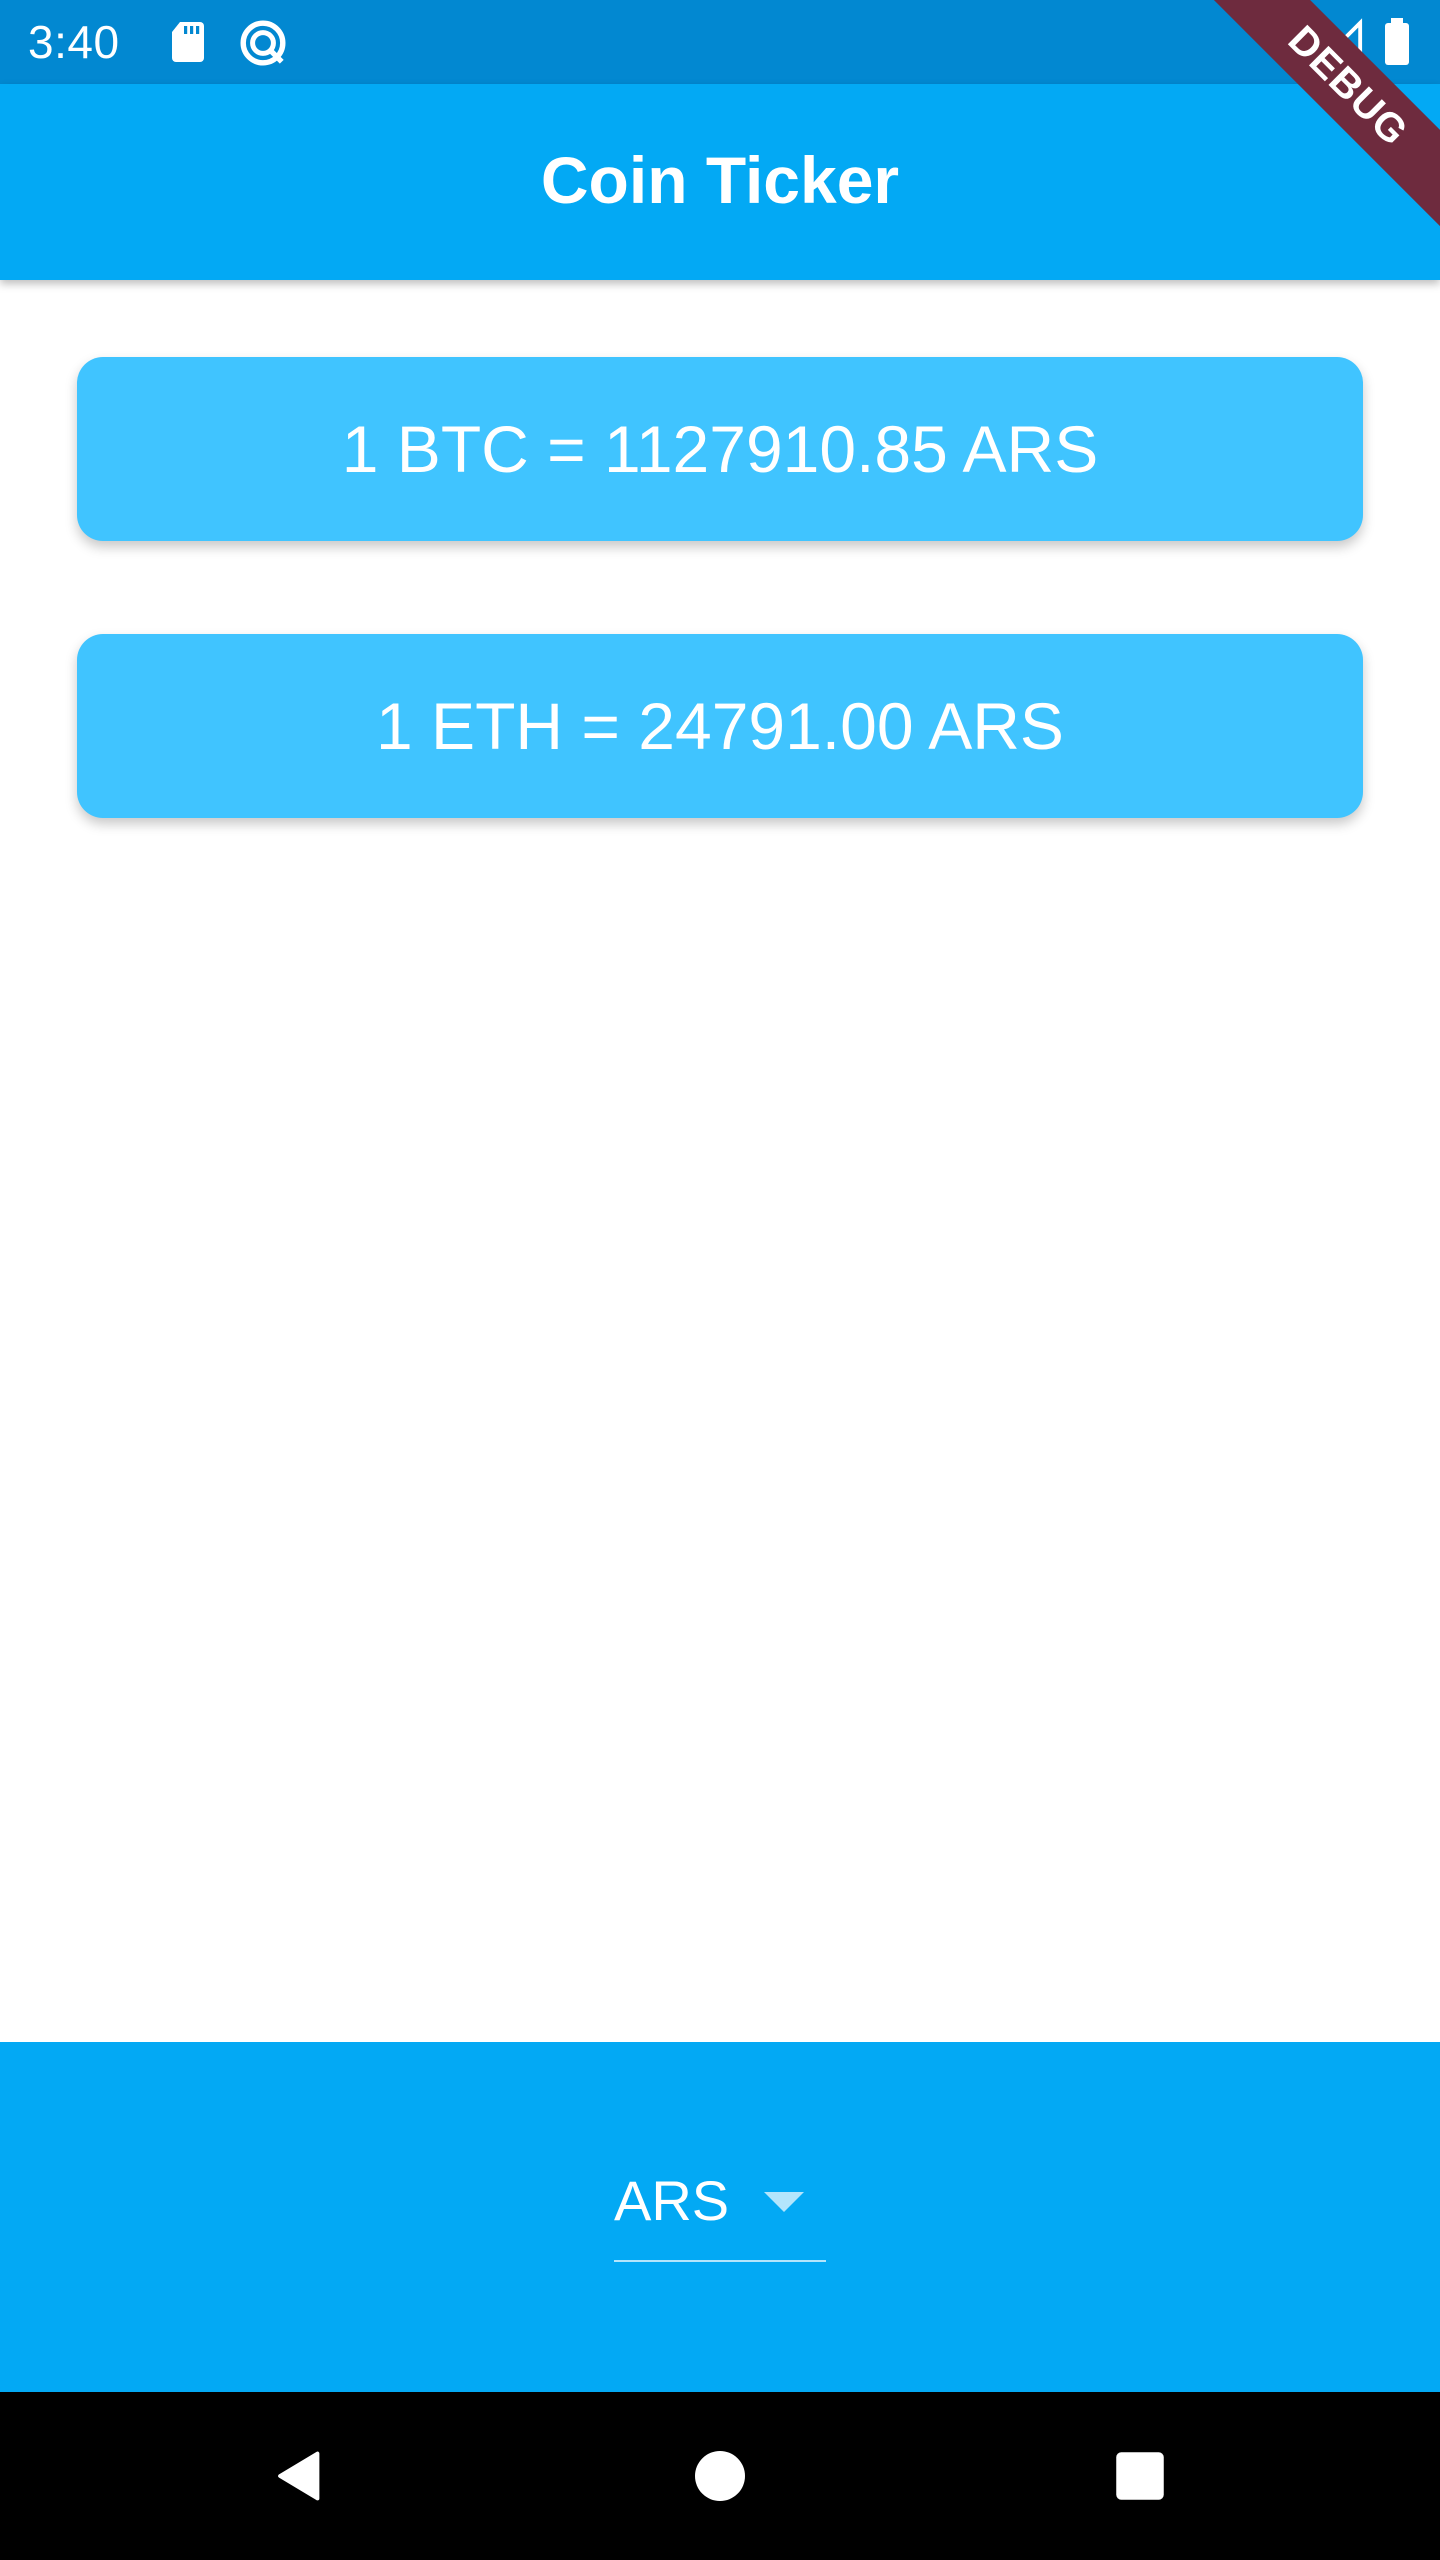 This screenshot has width=1440, height=2560. Describe the element at coordinates (1404, 42) in the screenshot. I see `battery-icon` at that location.